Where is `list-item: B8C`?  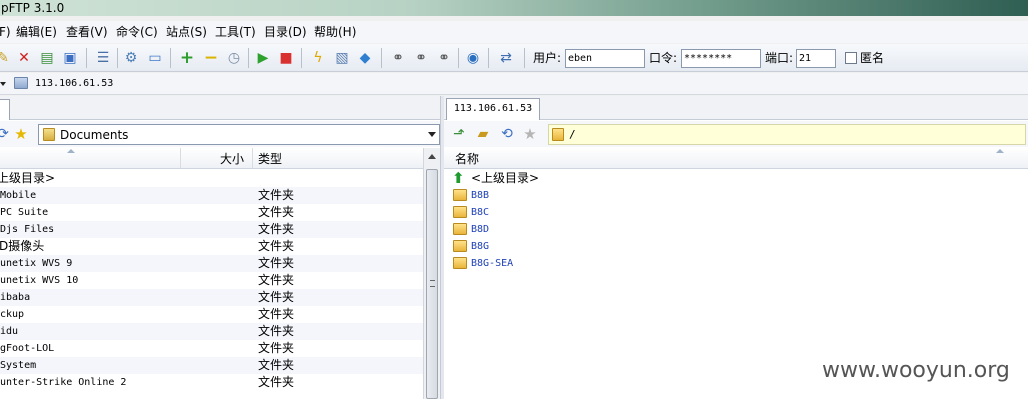 list-item: B8C is located at coordinates (736, 212).